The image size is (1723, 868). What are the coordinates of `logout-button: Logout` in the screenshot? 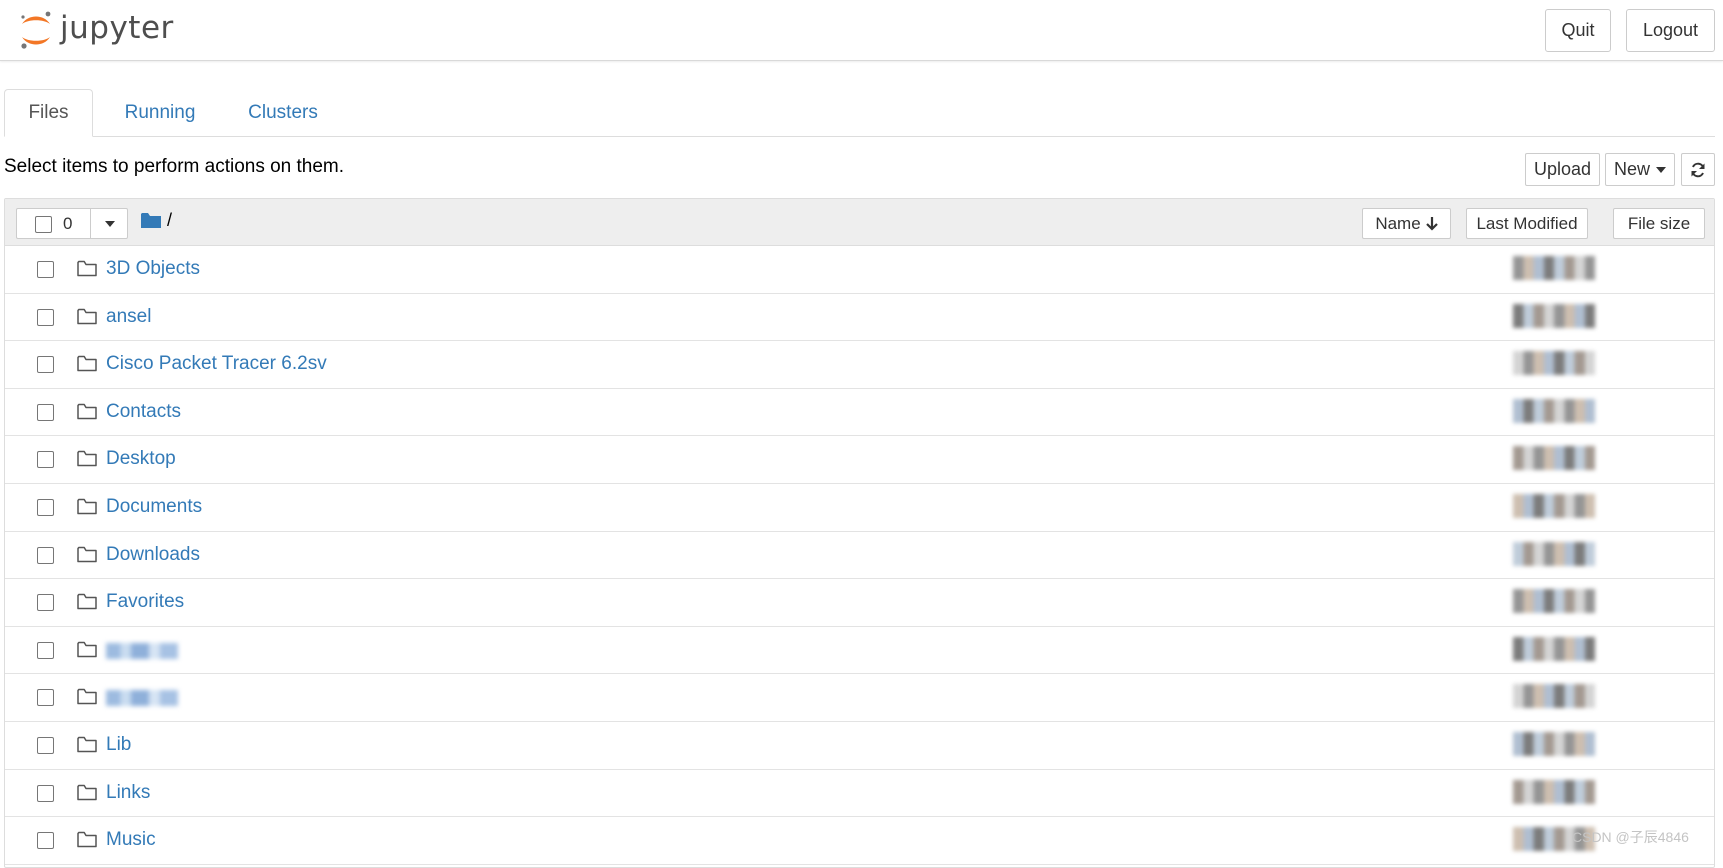 It's located at (1670, 30).